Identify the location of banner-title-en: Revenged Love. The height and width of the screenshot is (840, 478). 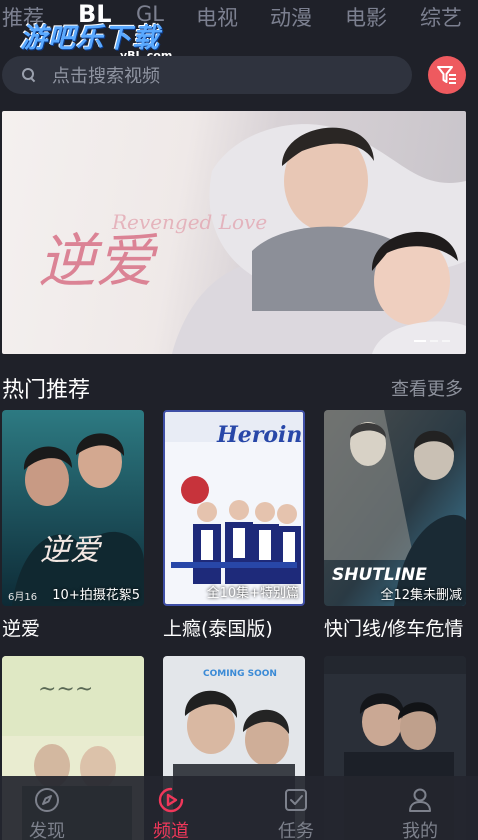
(189, 222).